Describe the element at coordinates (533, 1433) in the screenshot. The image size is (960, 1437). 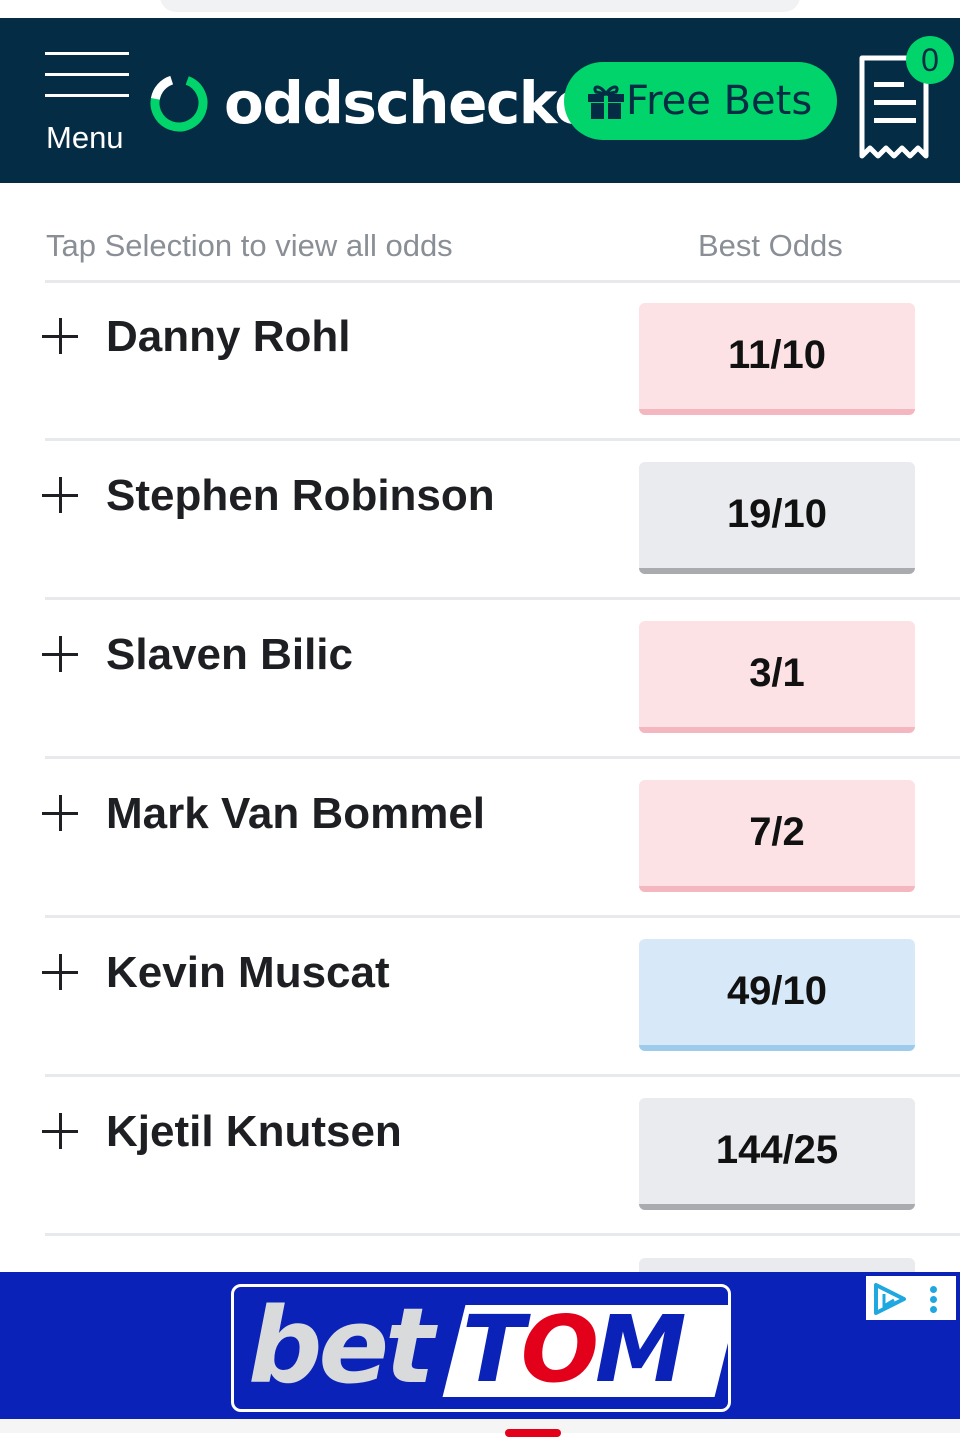
I see `bottom-indicator` at that location.